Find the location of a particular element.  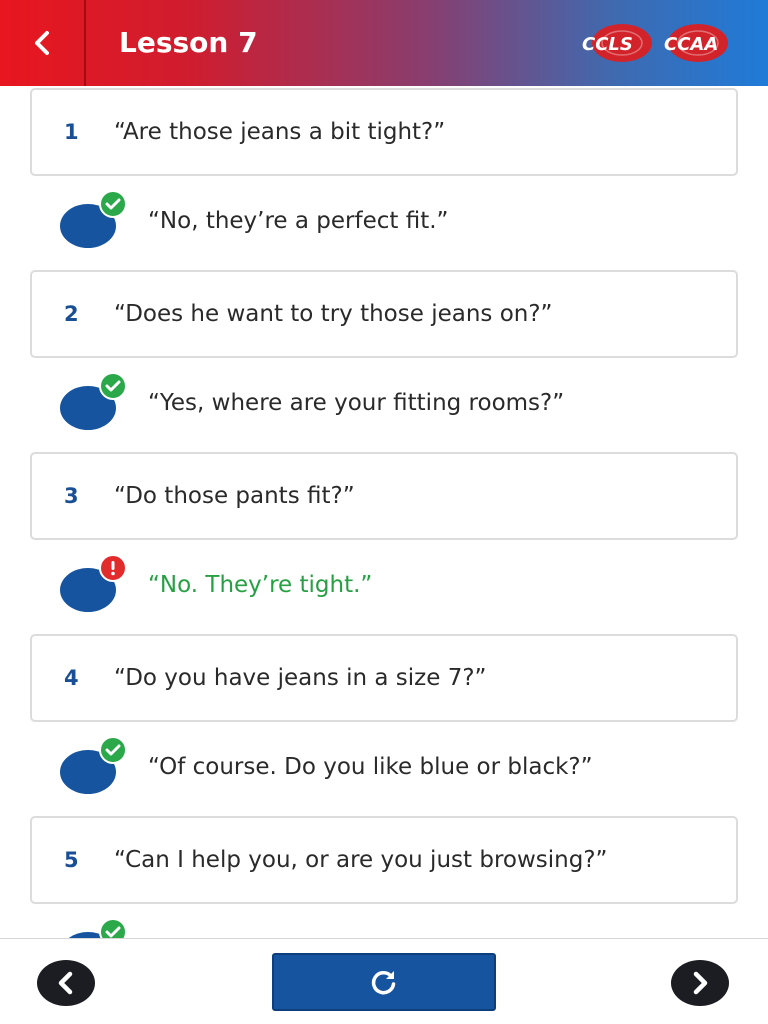

question-card: 2 “Does he want to try those jeans on?” is located at coordinates (384, 314).